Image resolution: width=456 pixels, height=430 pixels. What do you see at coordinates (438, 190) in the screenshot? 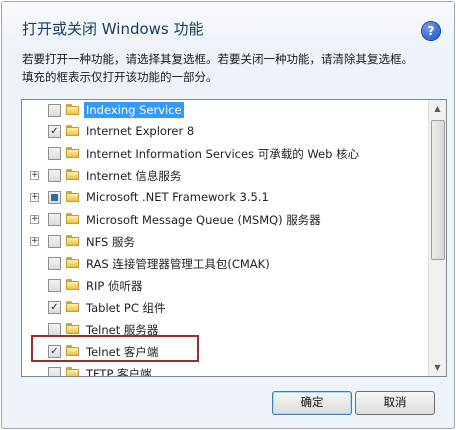
I see `scroll-thumb` at bounding box center [438, 190].